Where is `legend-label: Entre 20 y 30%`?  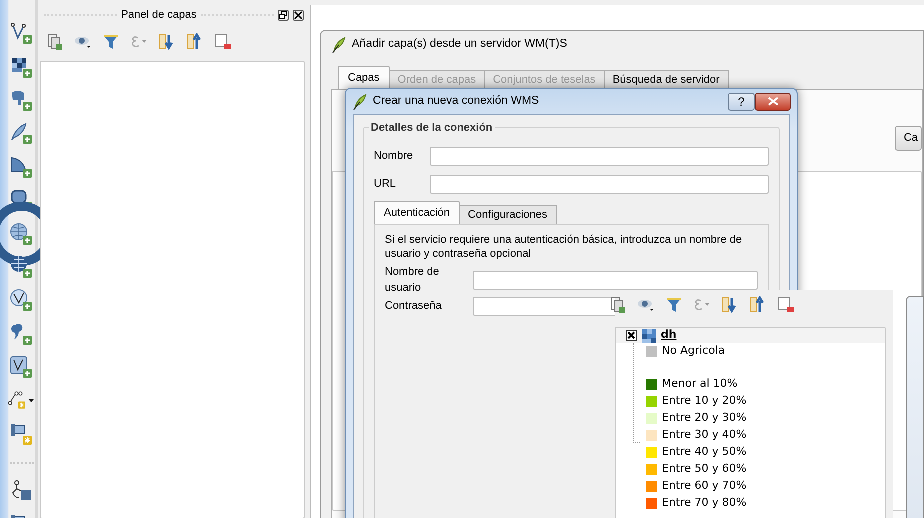 legend-label: Entre 20 y 30% is located at coordinates (704, 418).